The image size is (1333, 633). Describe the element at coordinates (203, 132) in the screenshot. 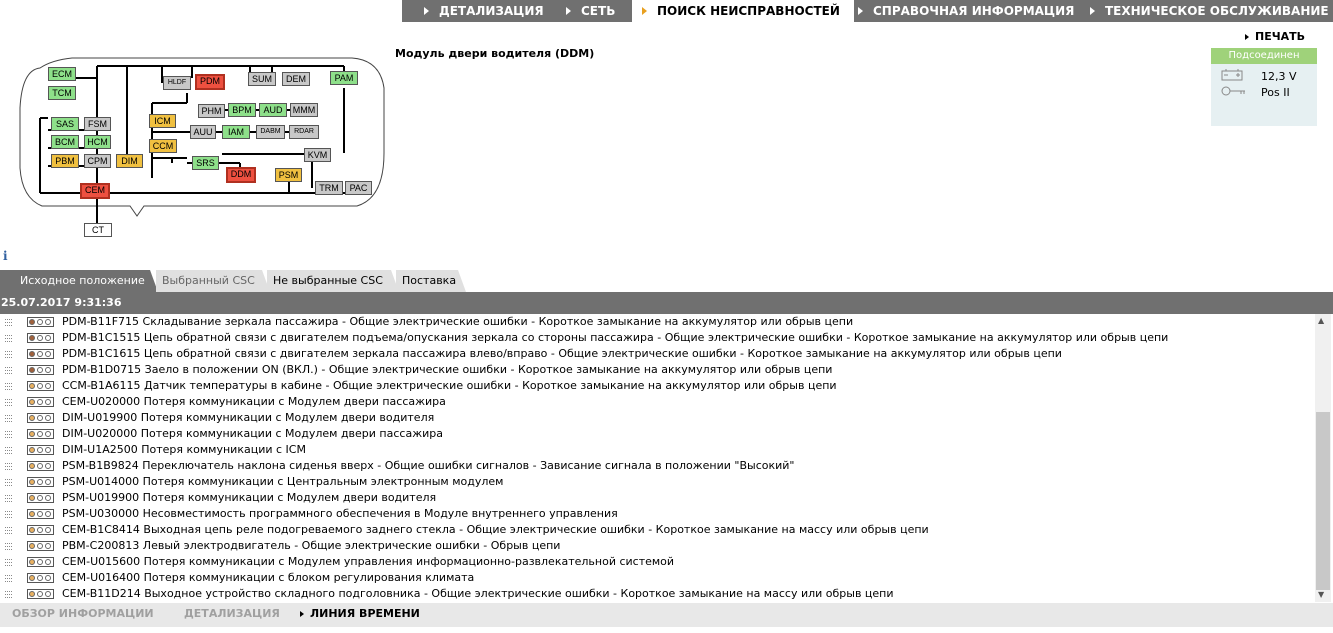

I see `node-auu: AUU` at that location.